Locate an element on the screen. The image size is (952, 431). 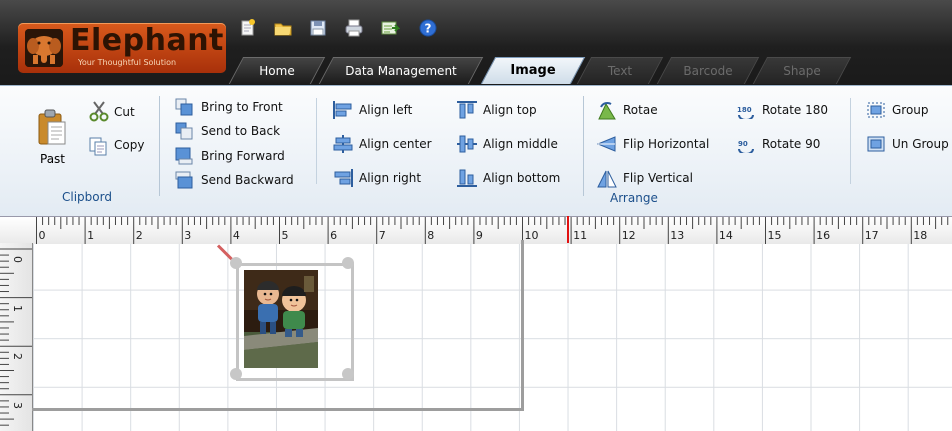
tab-image: Image is located at coordinates (533, 70).